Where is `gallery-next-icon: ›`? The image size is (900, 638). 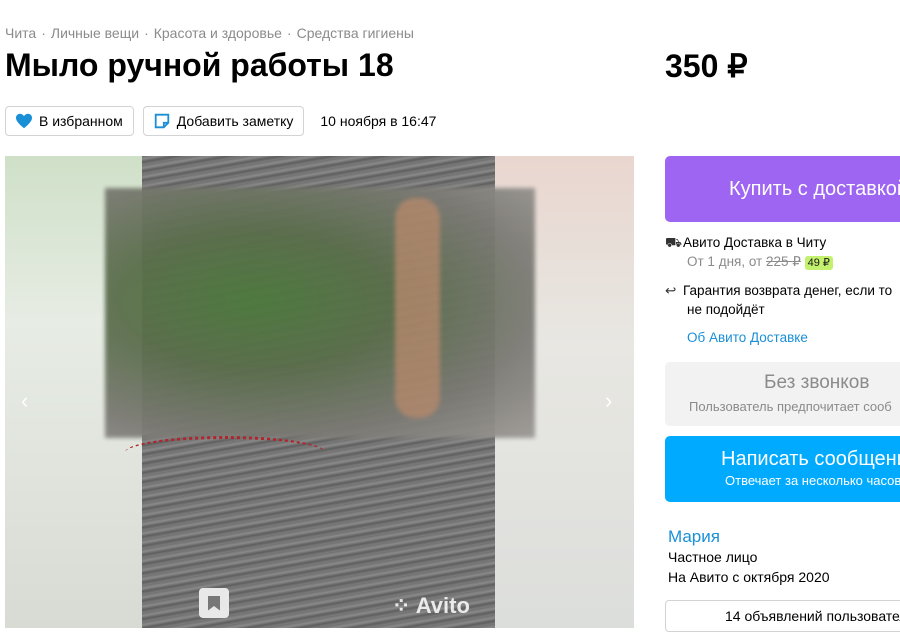
gallery-next-icon: › is located at coordinates (608, 401).